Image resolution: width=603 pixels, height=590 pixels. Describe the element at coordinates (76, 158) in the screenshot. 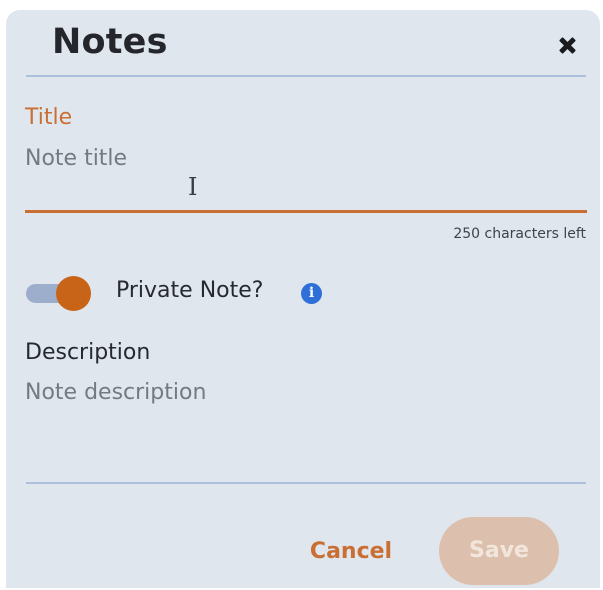

I see `title-placeholder: Note title` at that location.